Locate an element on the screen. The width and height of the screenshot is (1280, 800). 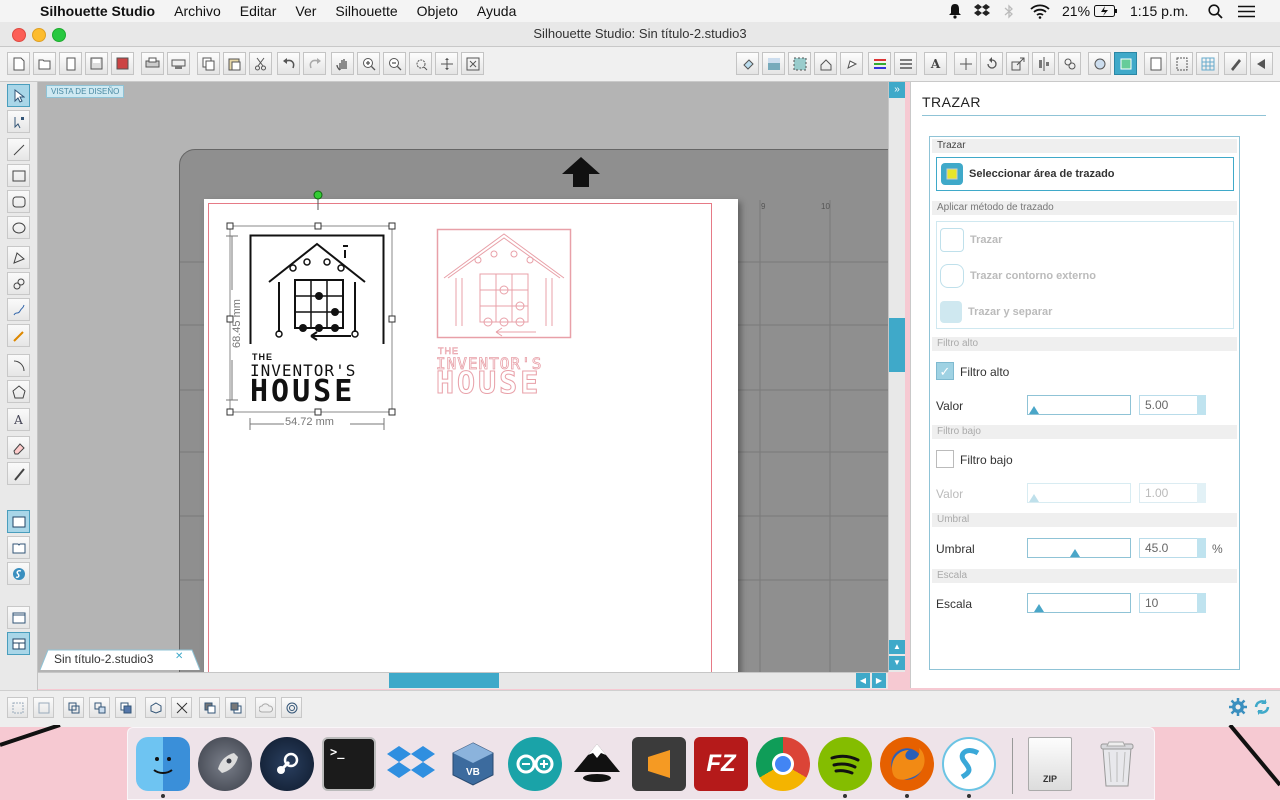
scroll-down-icon: ▼ is located at coordinates (897, 663).